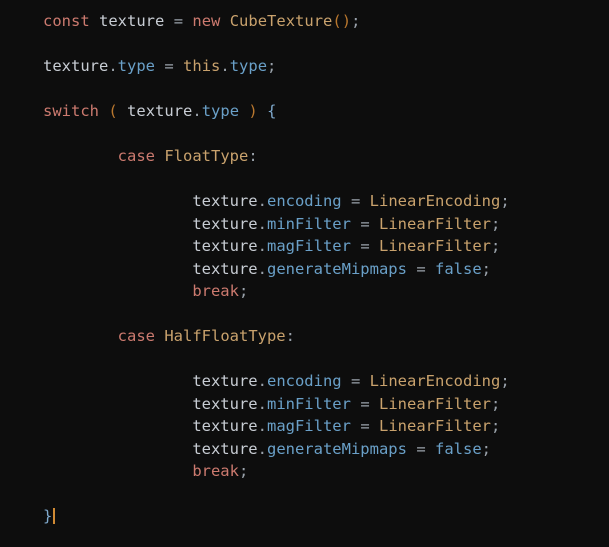 This screenshot has height=547, width=609. I want to click on code-token-keyword: new, so click(206, 21).